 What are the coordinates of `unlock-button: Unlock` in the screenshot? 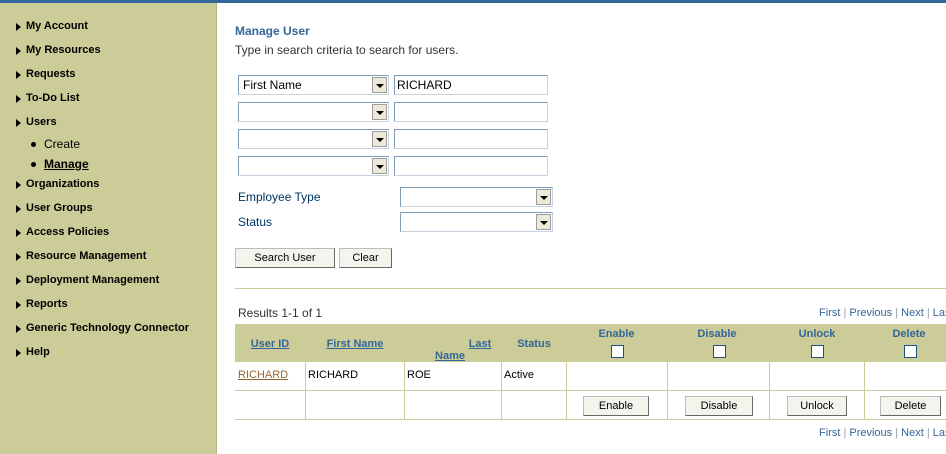 It's located at (817, 406).